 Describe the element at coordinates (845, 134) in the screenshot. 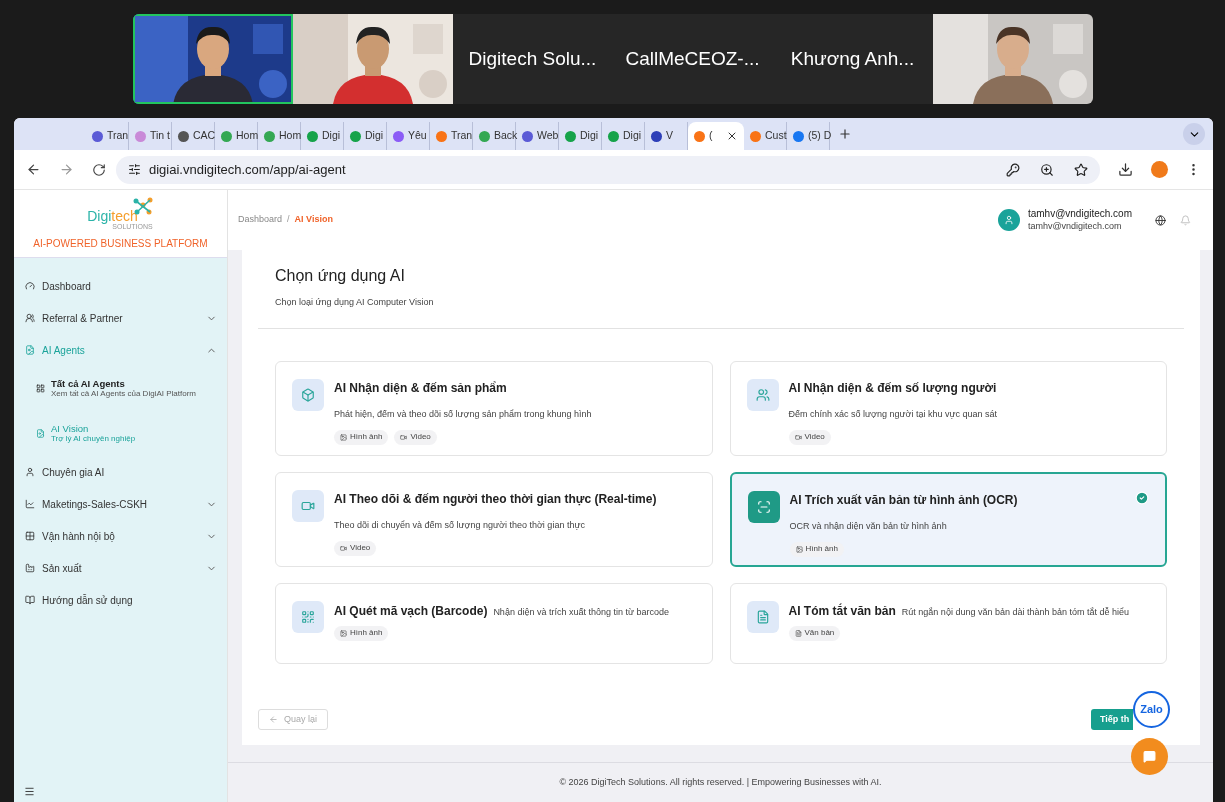

I see `new-tab-icon` at that location.